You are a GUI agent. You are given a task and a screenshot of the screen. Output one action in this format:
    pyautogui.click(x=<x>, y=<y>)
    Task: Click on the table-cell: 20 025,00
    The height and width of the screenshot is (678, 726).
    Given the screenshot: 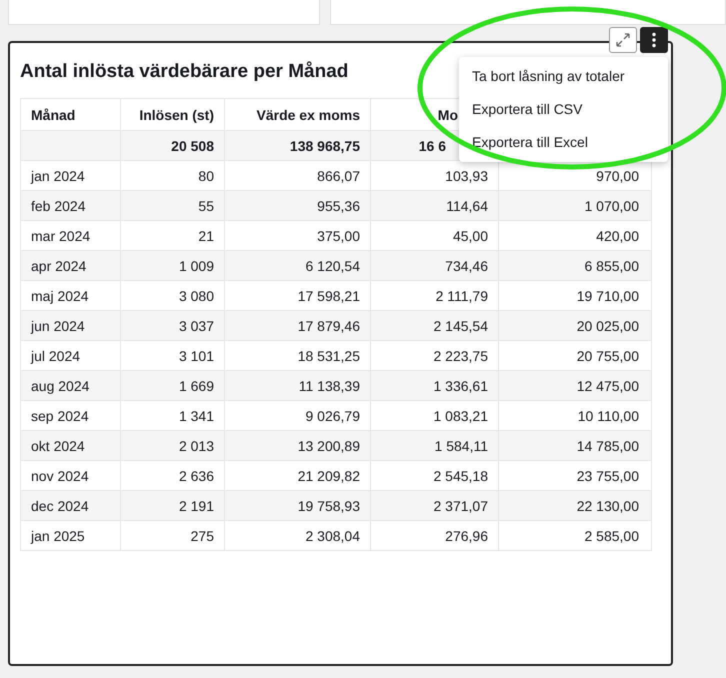 What is the action you would take?
    pyautogui.click(x=575, y=325)
    